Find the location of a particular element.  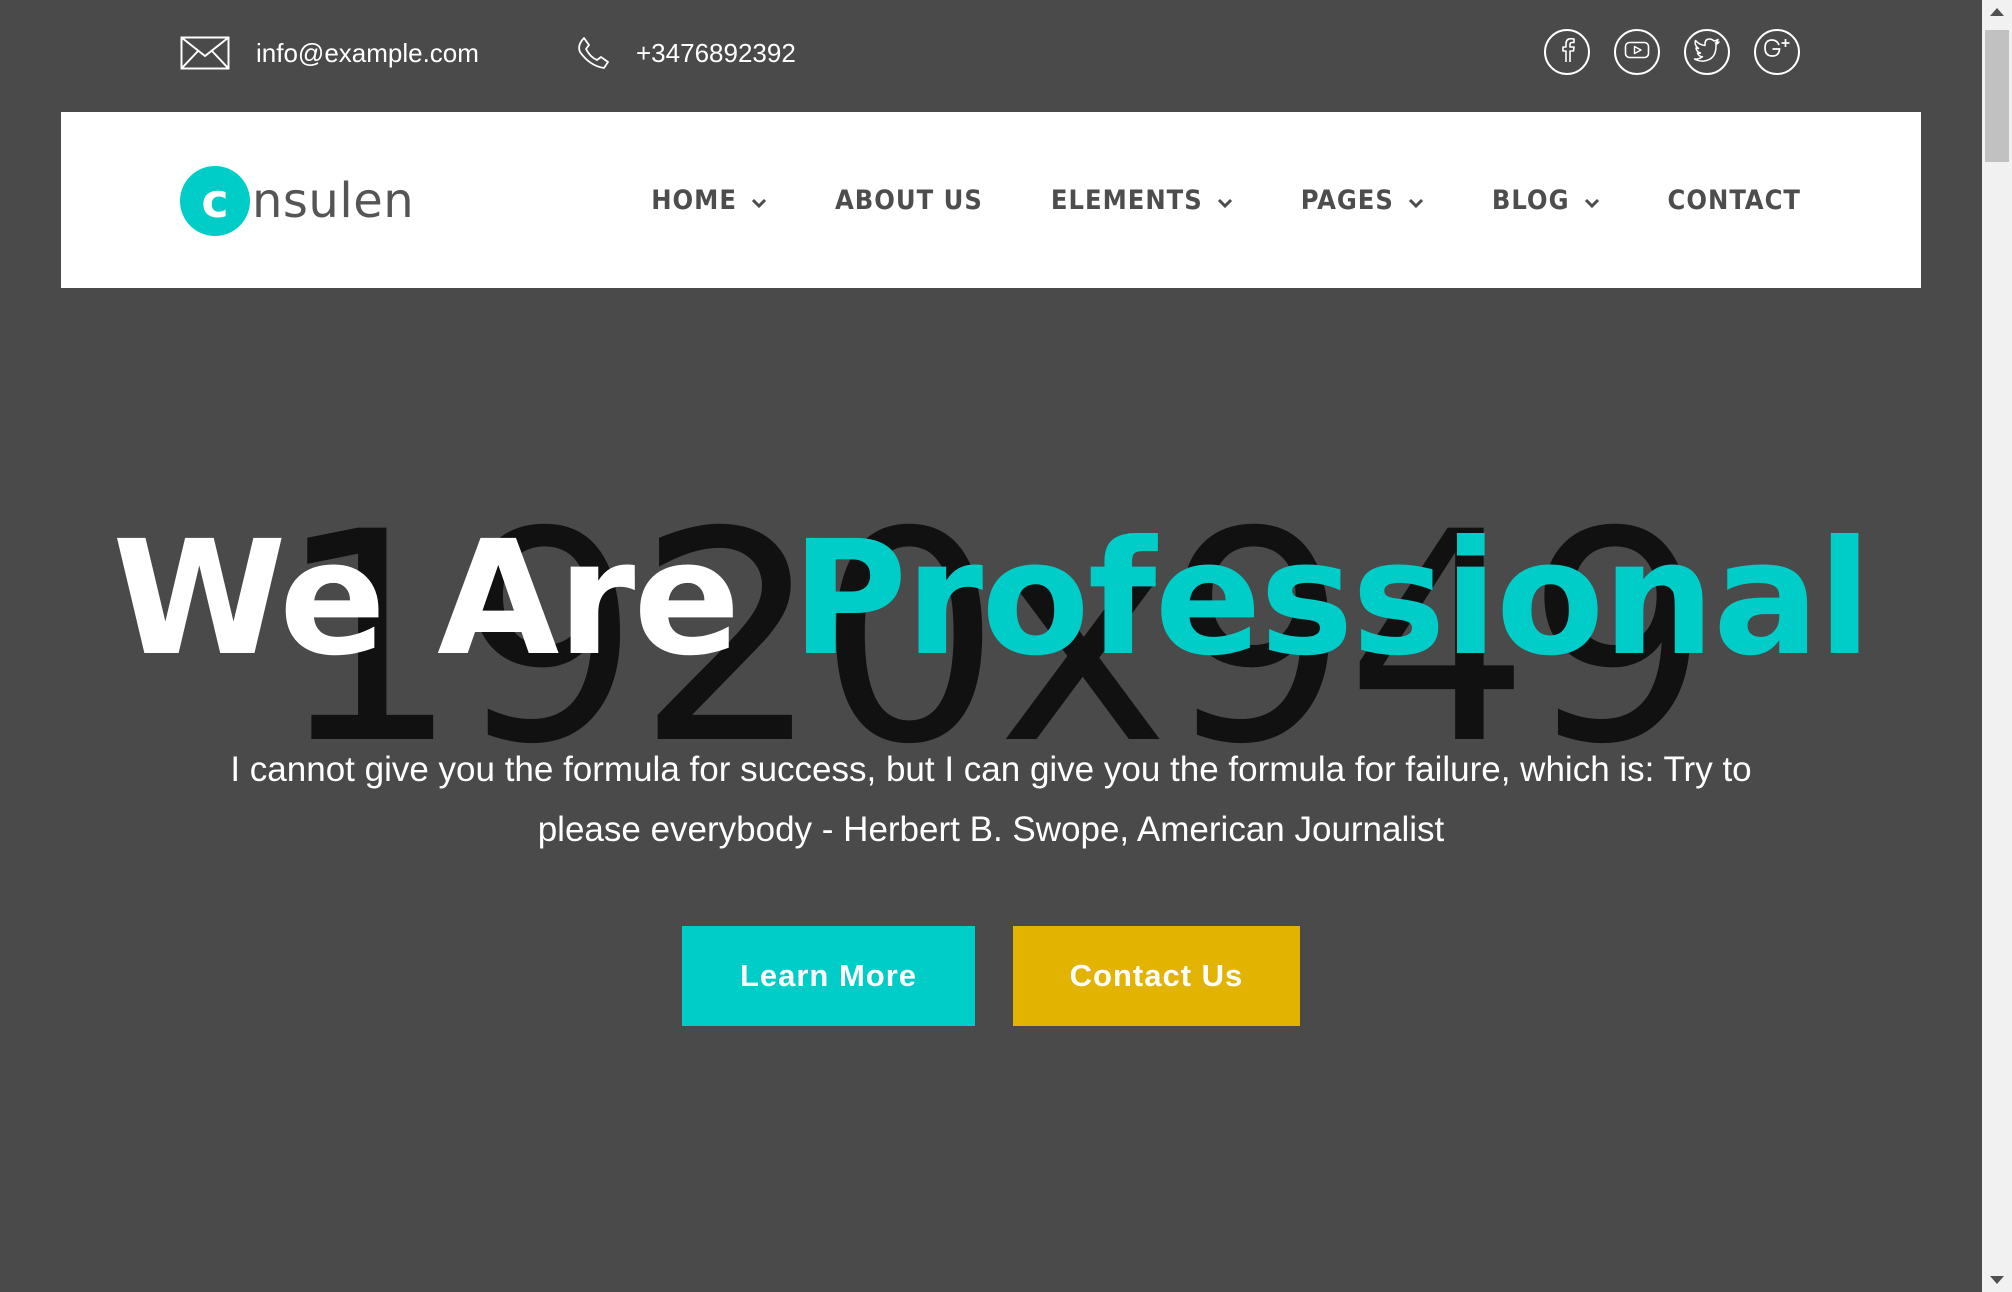

envelope-icon is located at coordinates (205, 53).